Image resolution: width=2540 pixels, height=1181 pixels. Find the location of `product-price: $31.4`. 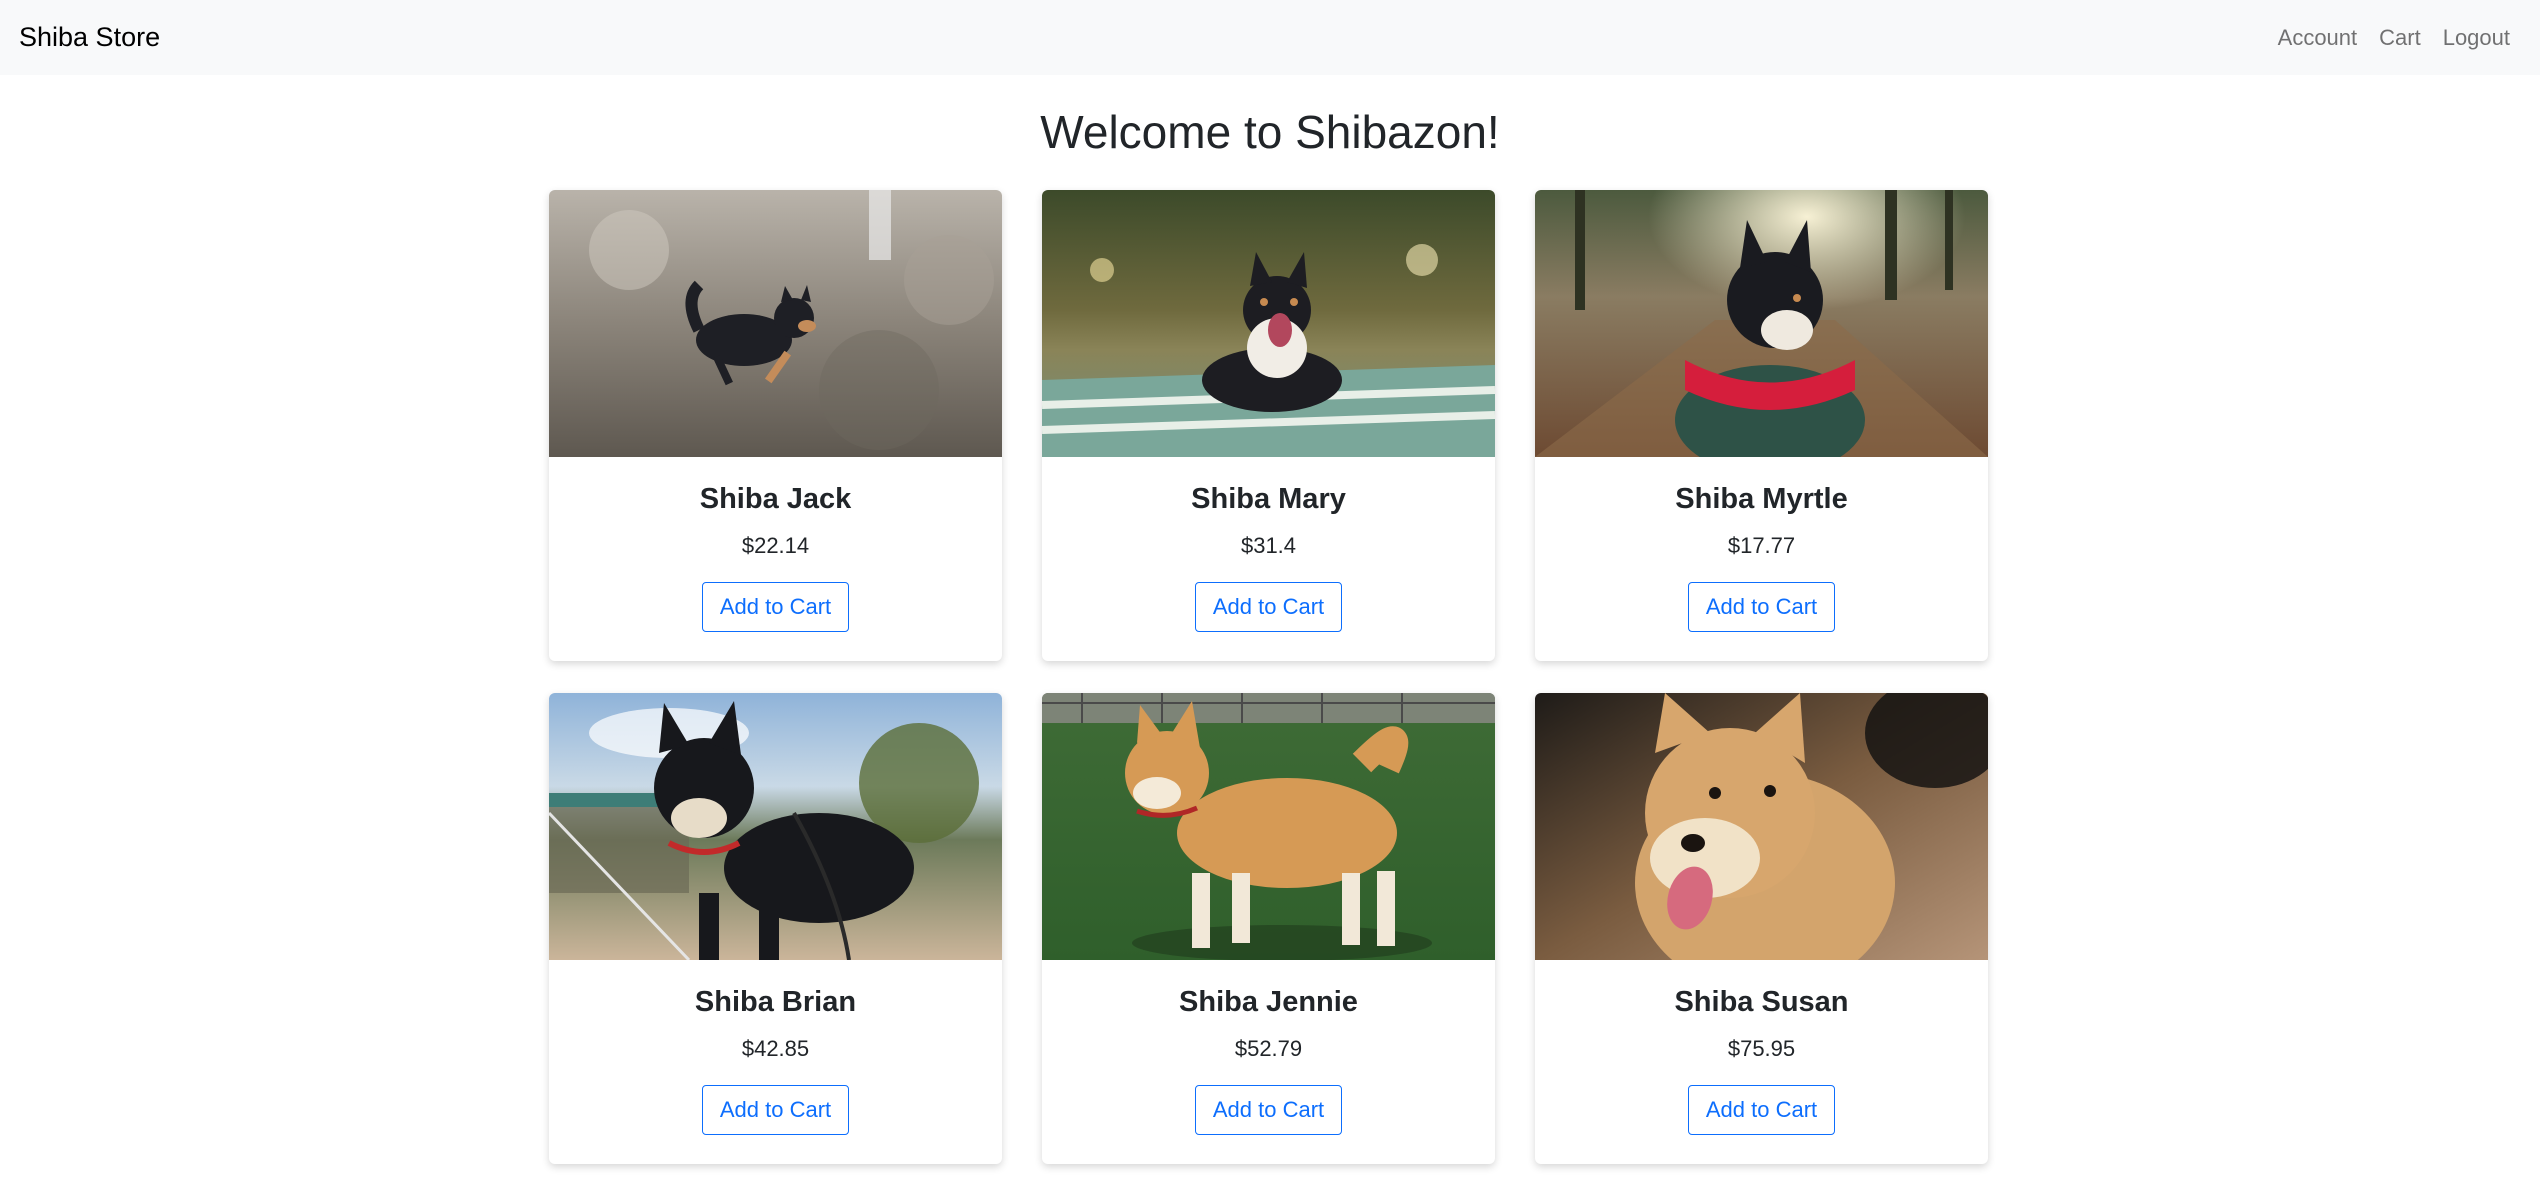

product-price: $31.4 is located at coordinates (1268, 545).